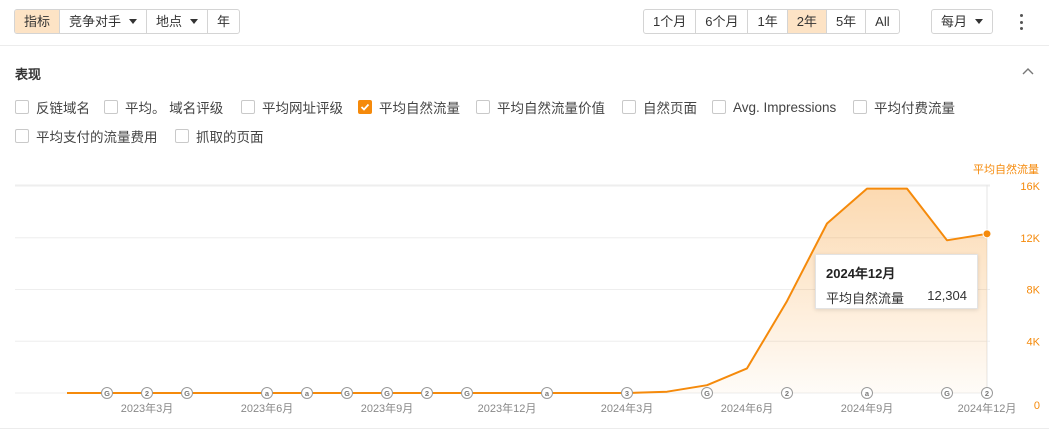 Image resolution: width=1049 pixels, height=436 pixels. I want to click on metric-option: 平均自然流量, so click(409, 107).